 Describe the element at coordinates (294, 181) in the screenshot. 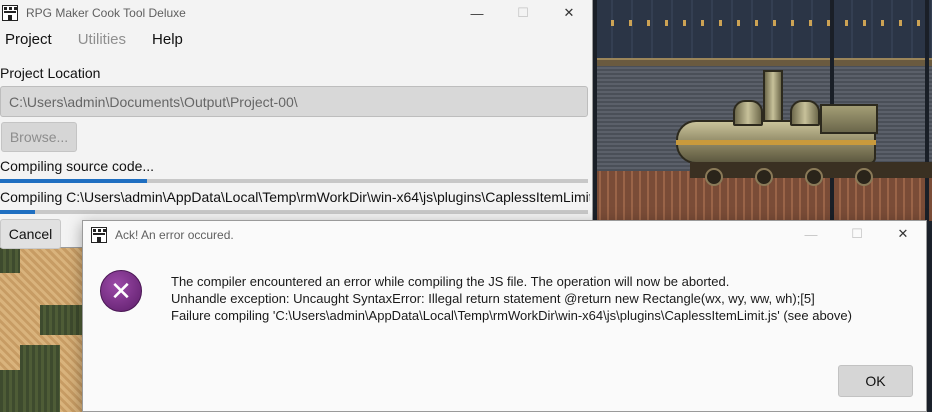

I see `status-progress-bar` at that location.